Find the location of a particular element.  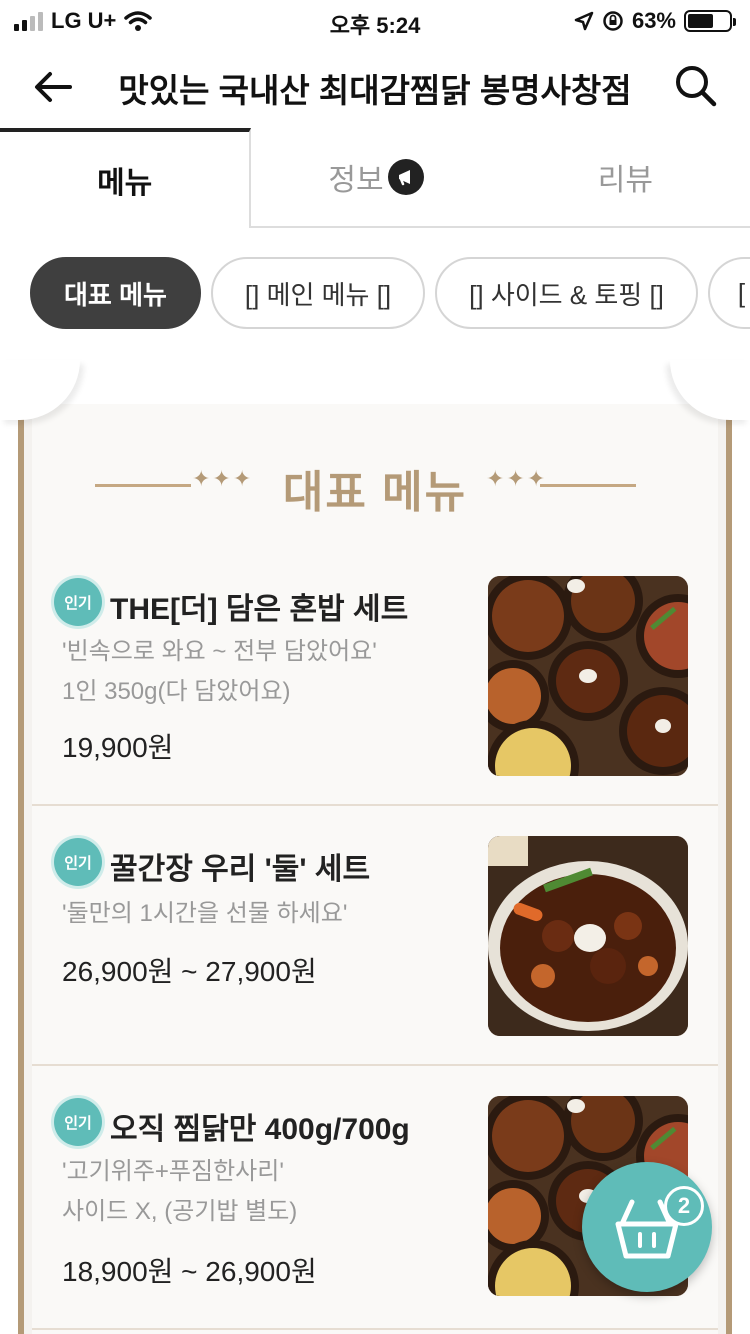

battery-percent: 63% is located at coordinates (653, 20).